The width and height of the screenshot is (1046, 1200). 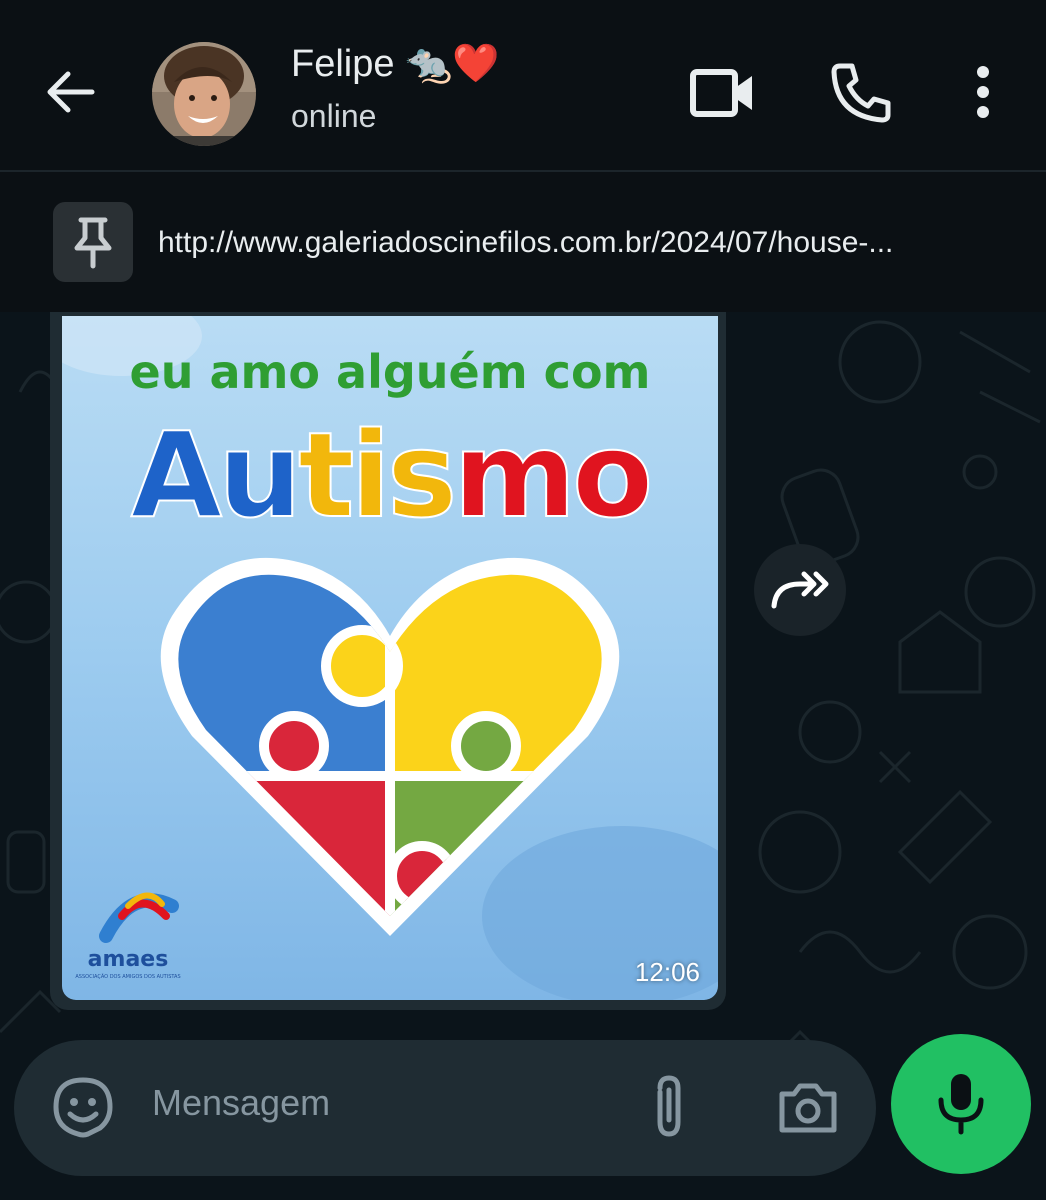 What do you see at coordinates (445, 1108) in the screenshot?
I see `message-composer` at bounding box center [445, 1108].